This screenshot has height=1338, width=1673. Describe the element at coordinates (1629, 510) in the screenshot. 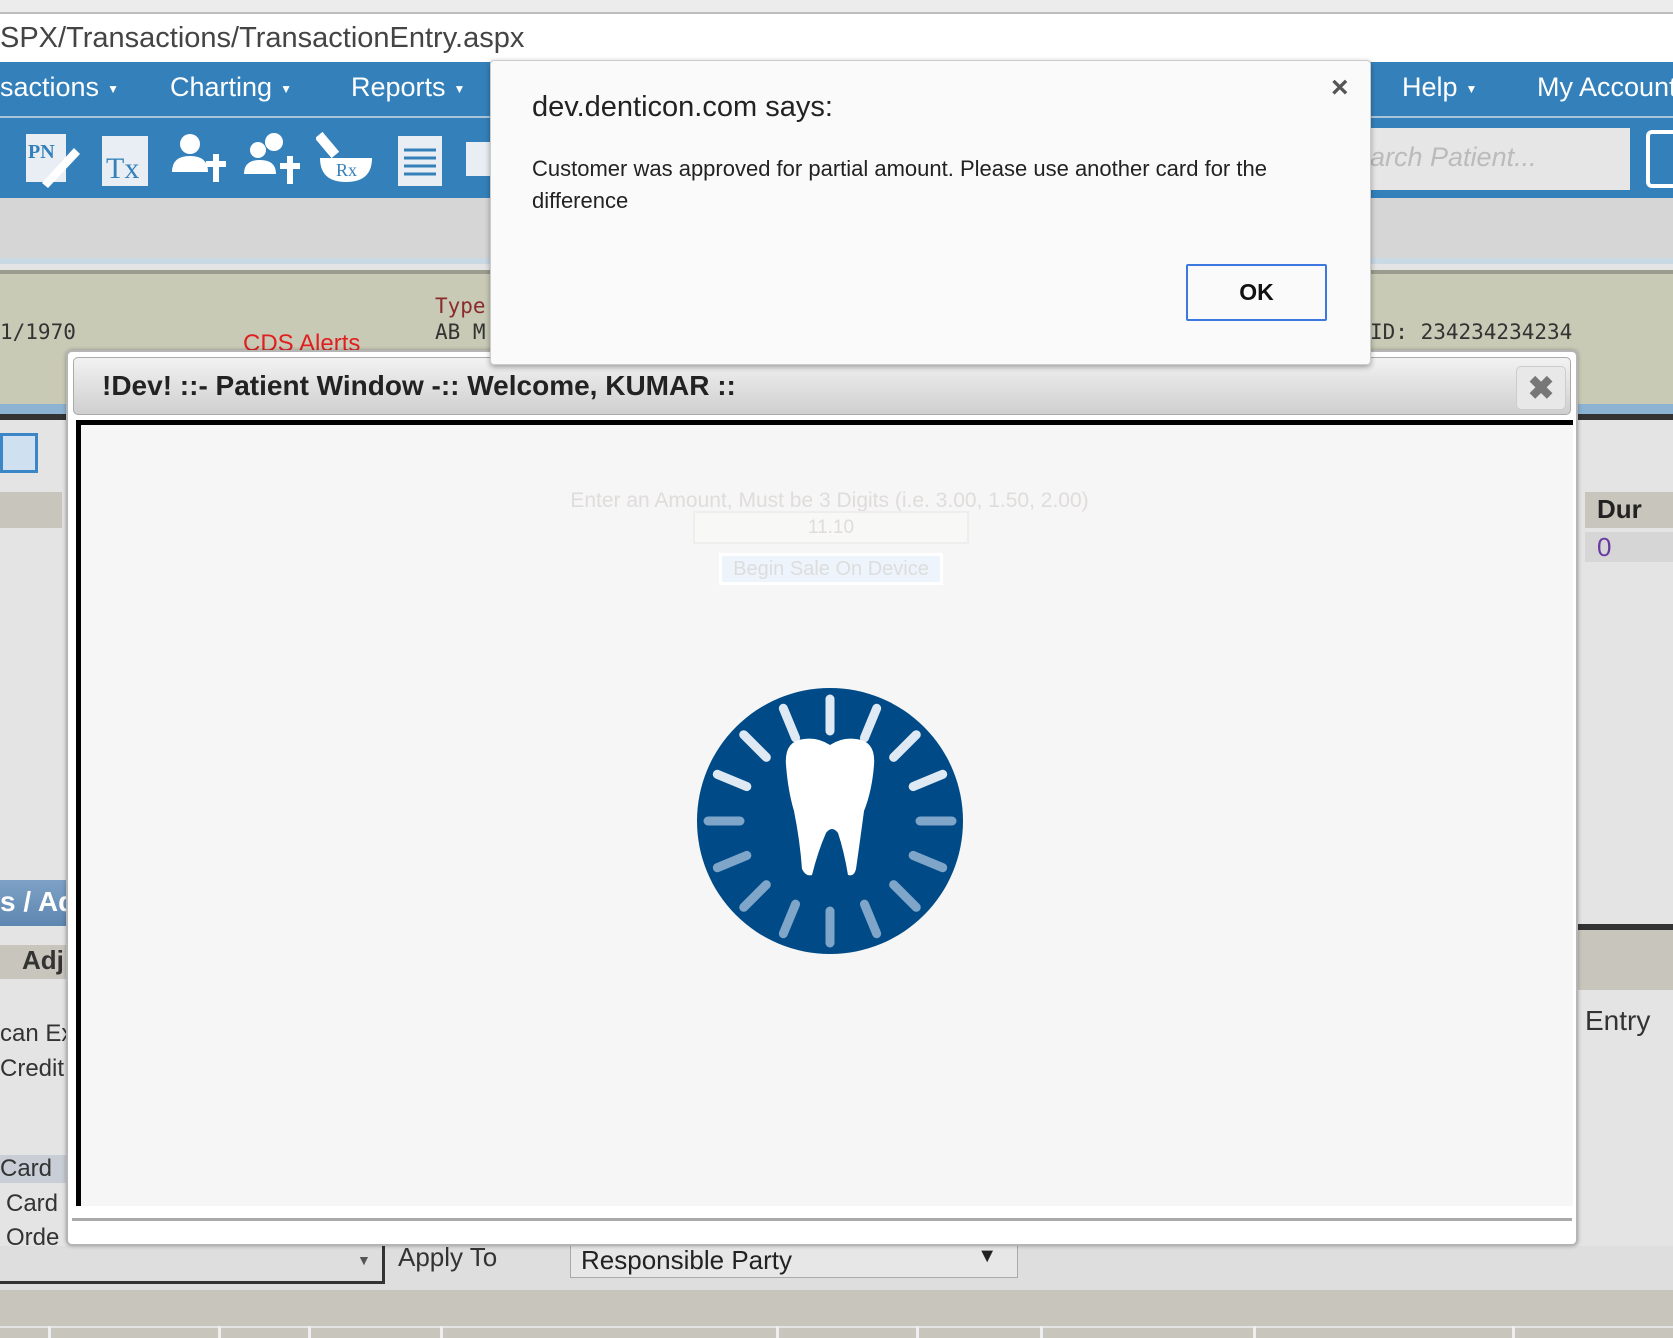

I see `dur-column-header: Dur` at that location.